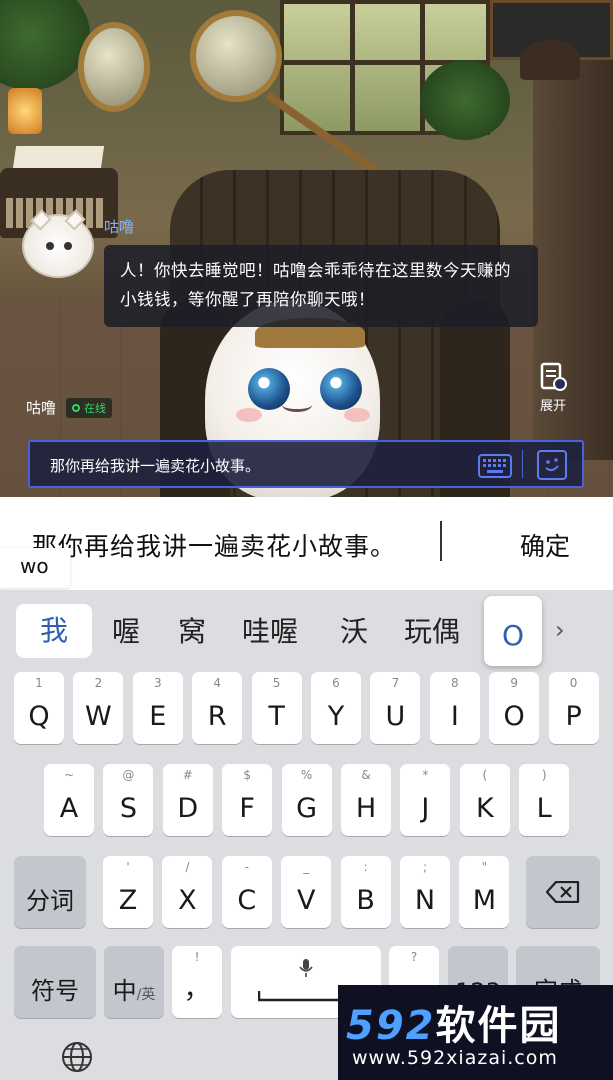 The width and height of the screenshot is (613, 1080). What do you see at coordinates (197, 982) in the screenshot?
I see `key-comma: ! ，` at bounding box center [197, 982].